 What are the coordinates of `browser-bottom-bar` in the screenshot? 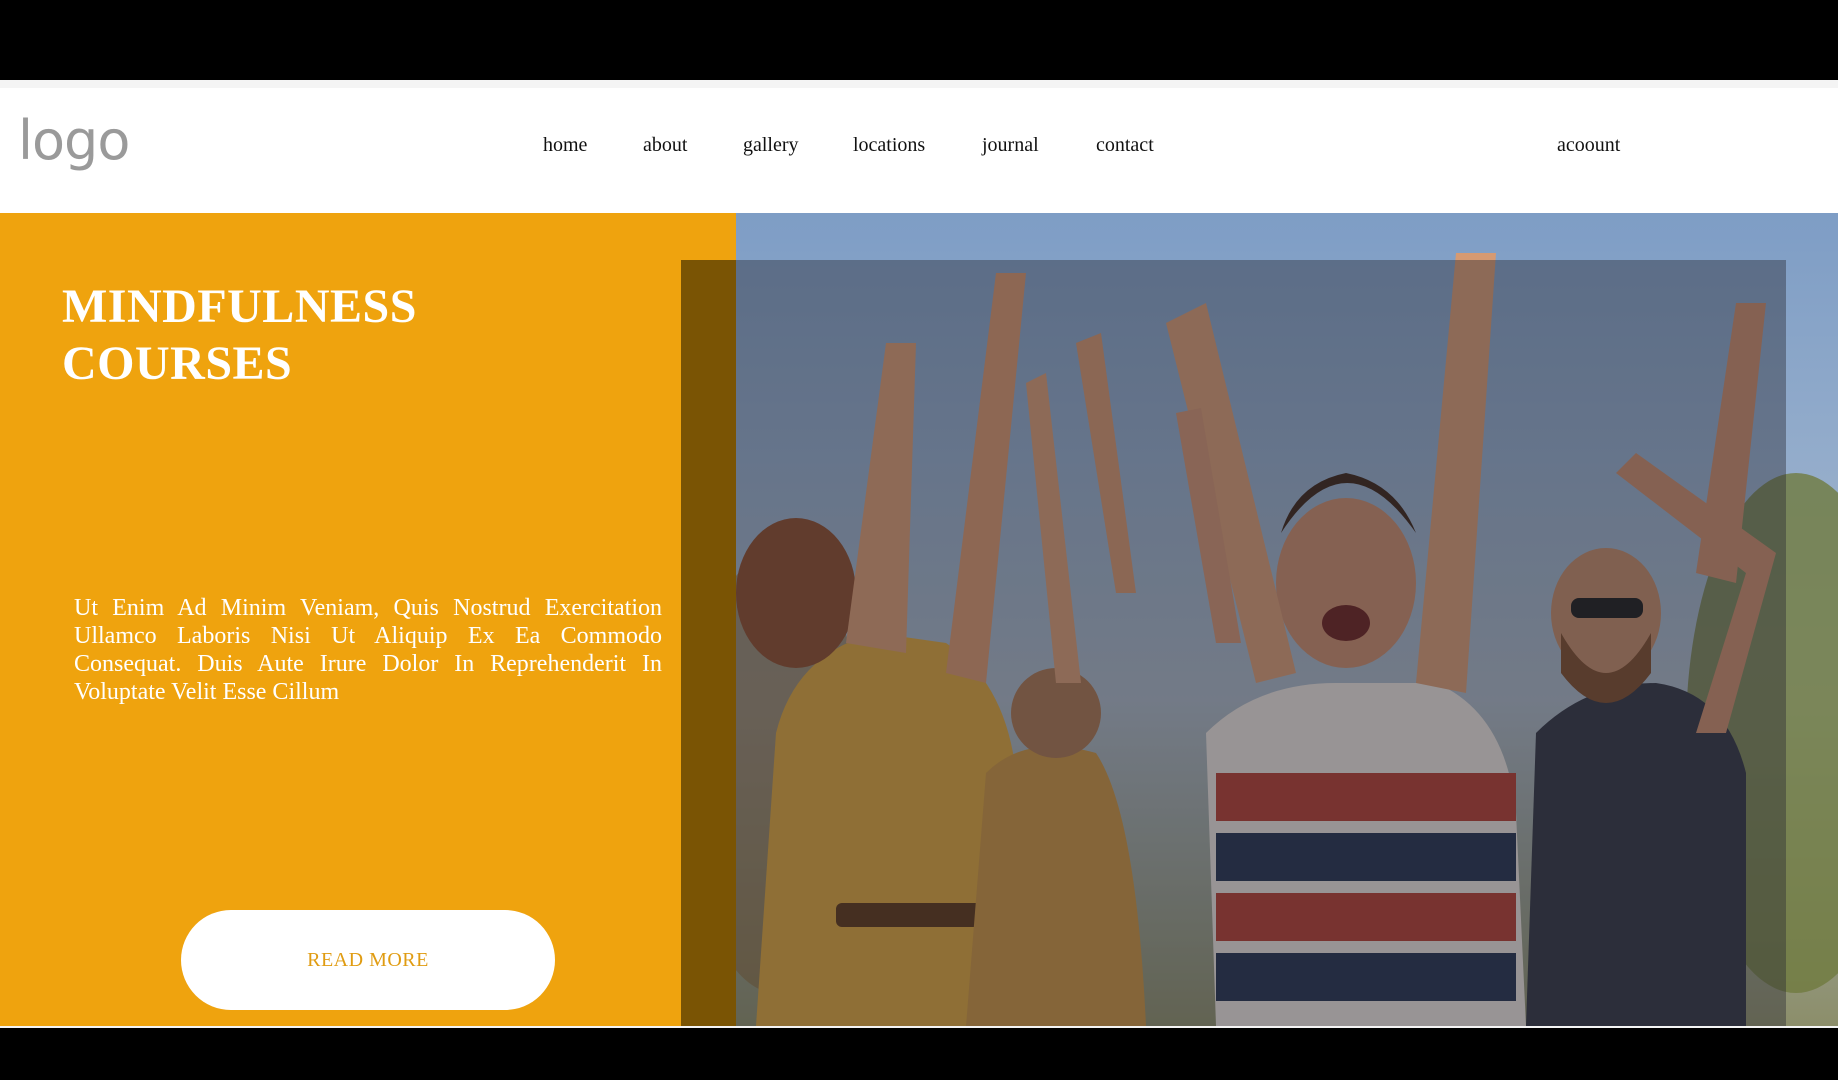 It's located at (919, 1055).